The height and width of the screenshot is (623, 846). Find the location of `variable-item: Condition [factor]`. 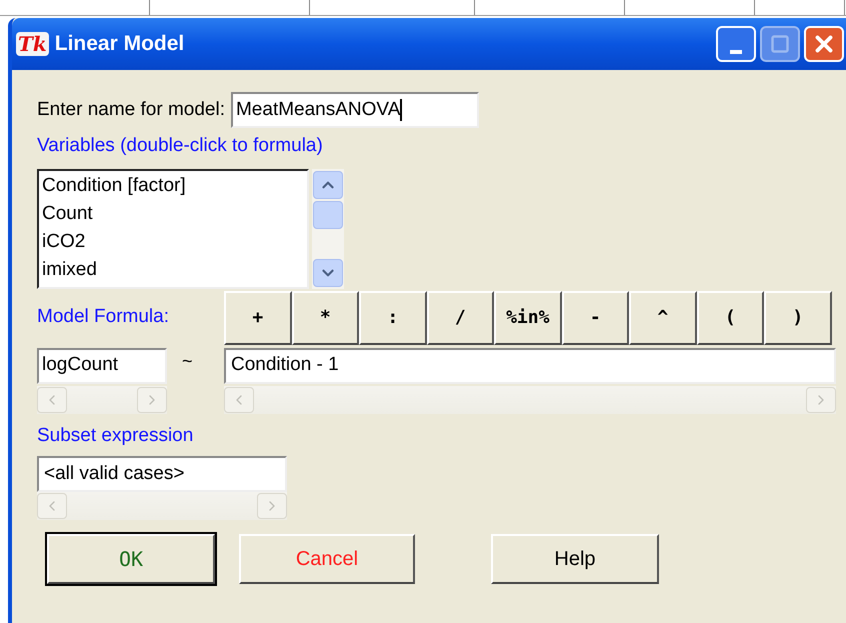

variable-item: Condition [factor] is located at coordinates (174, 186).